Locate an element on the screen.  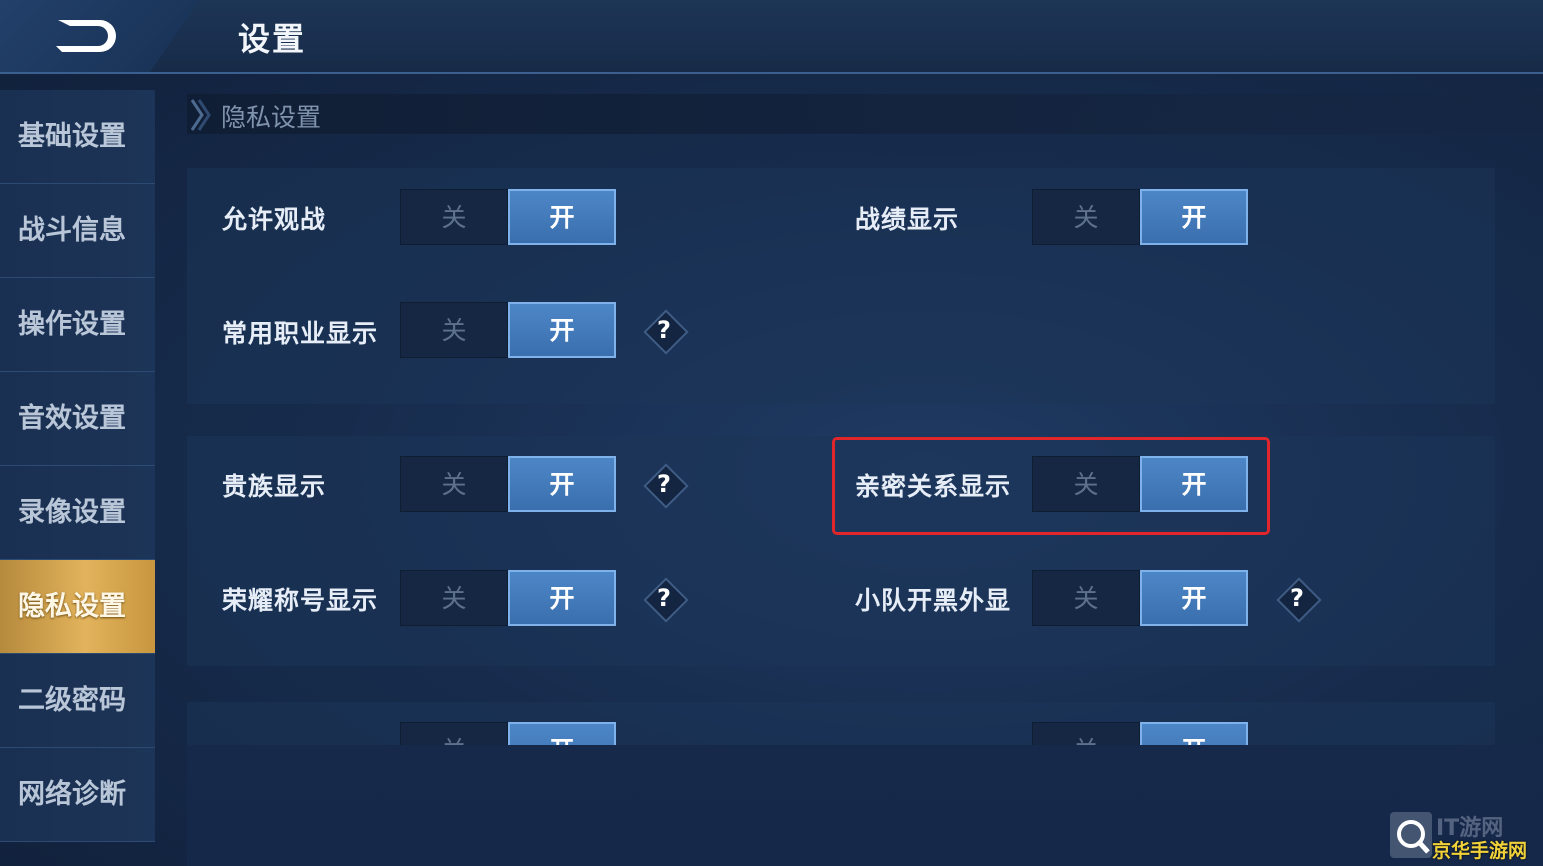
toggle-honor-title: 关 开 is located at coordinates (508, 598).